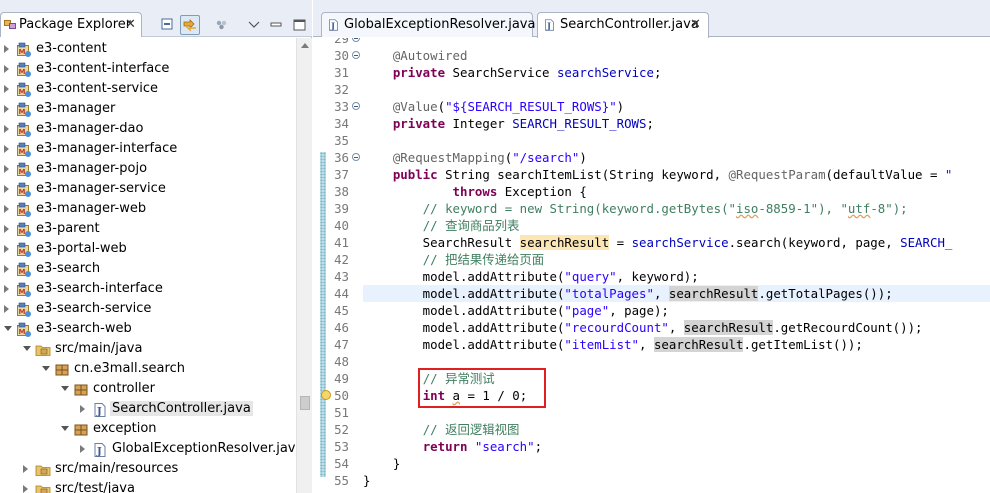  I want to click on code-line: @RequestMapping("/search"), so click(676, 157).